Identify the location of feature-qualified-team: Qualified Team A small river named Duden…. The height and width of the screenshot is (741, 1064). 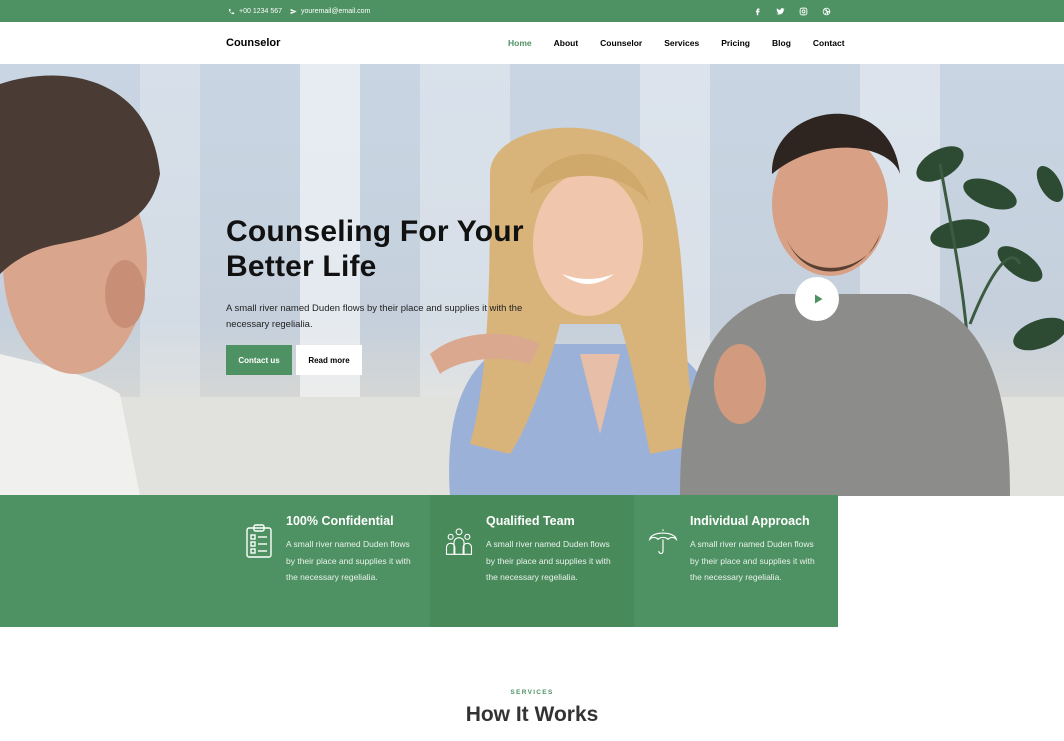
(532, 561).